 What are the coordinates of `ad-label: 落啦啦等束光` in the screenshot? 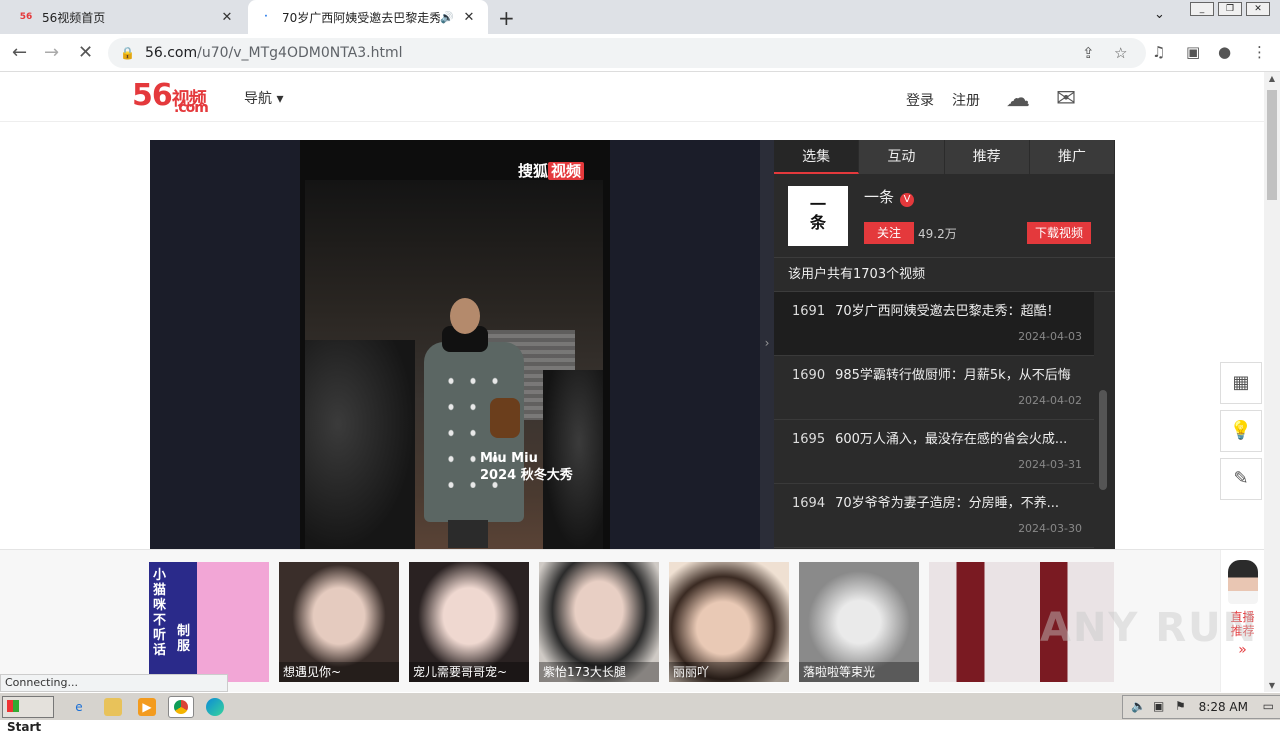 It's located at (859, 672).